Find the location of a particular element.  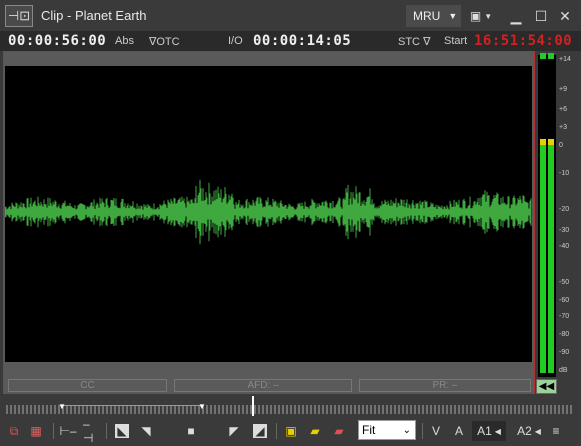

mark-in-button: ◥ is located at coordinates (146, 431).